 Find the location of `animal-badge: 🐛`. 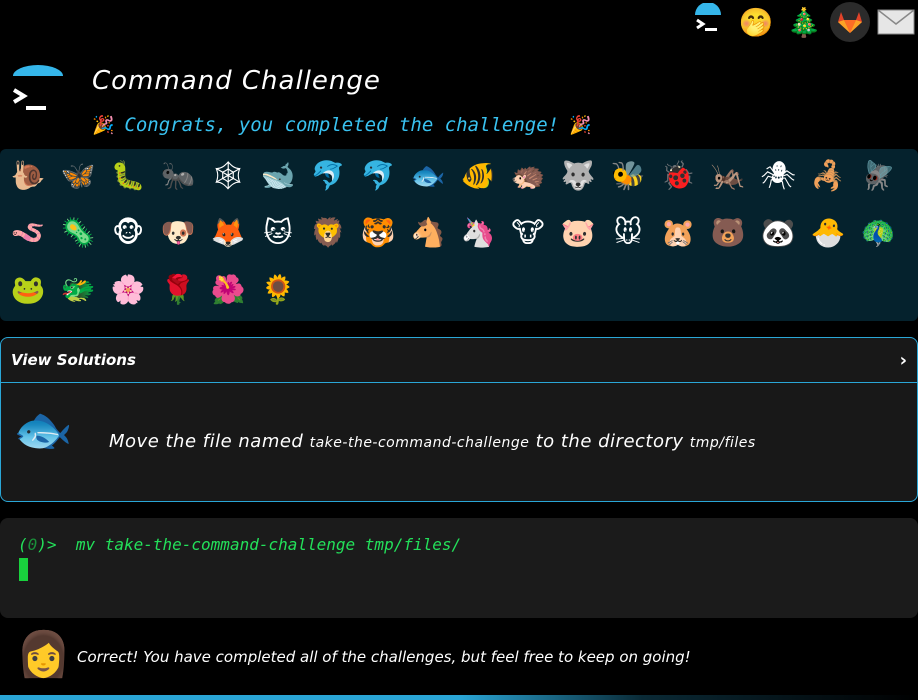

animal-badge: 🐛 is located at coordinates (128, 176).